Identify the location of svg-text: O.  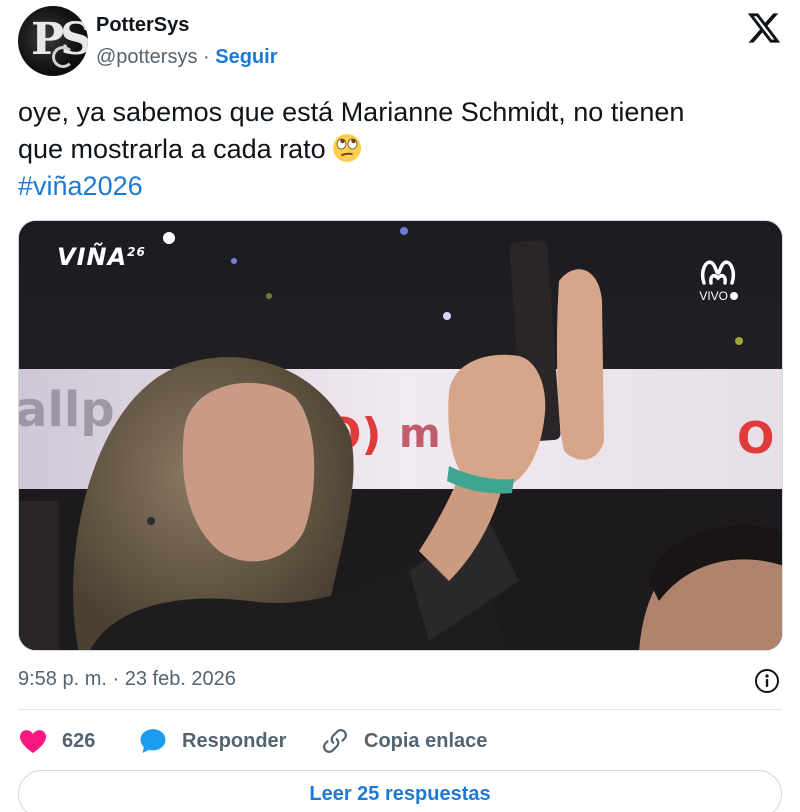
(755, 438).